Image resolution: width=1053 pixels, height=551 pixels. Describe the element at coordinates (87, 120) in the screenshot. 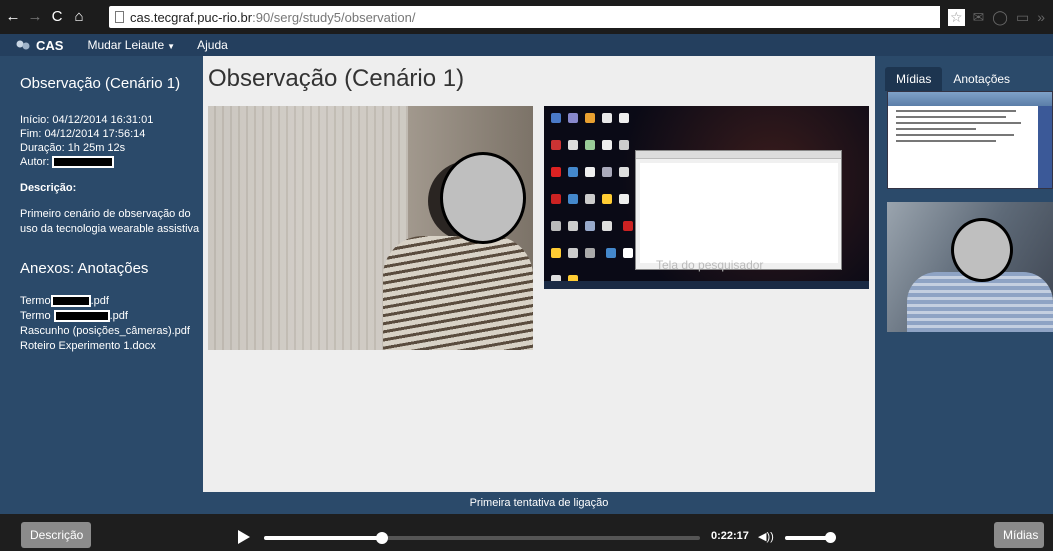

I see `start-time: Início: 04/12/2014 16:31:01` at that location.